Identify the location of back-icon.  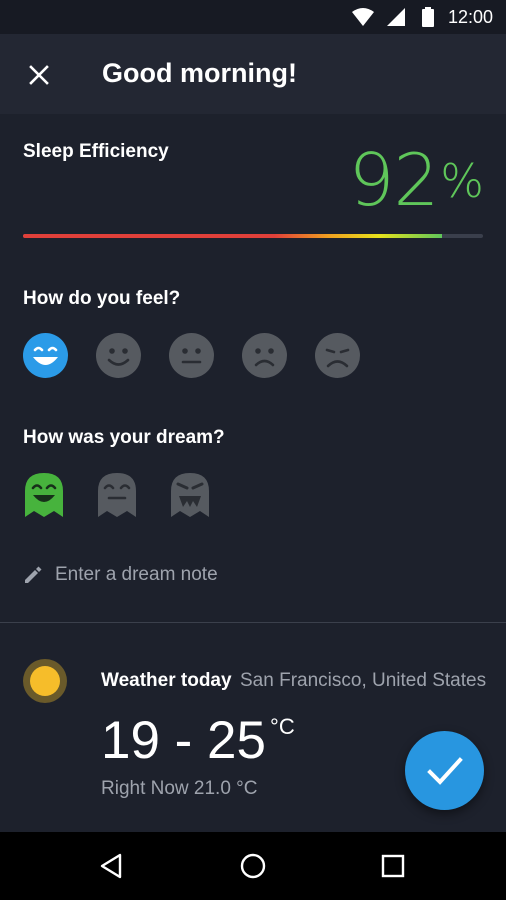
(111, 866).